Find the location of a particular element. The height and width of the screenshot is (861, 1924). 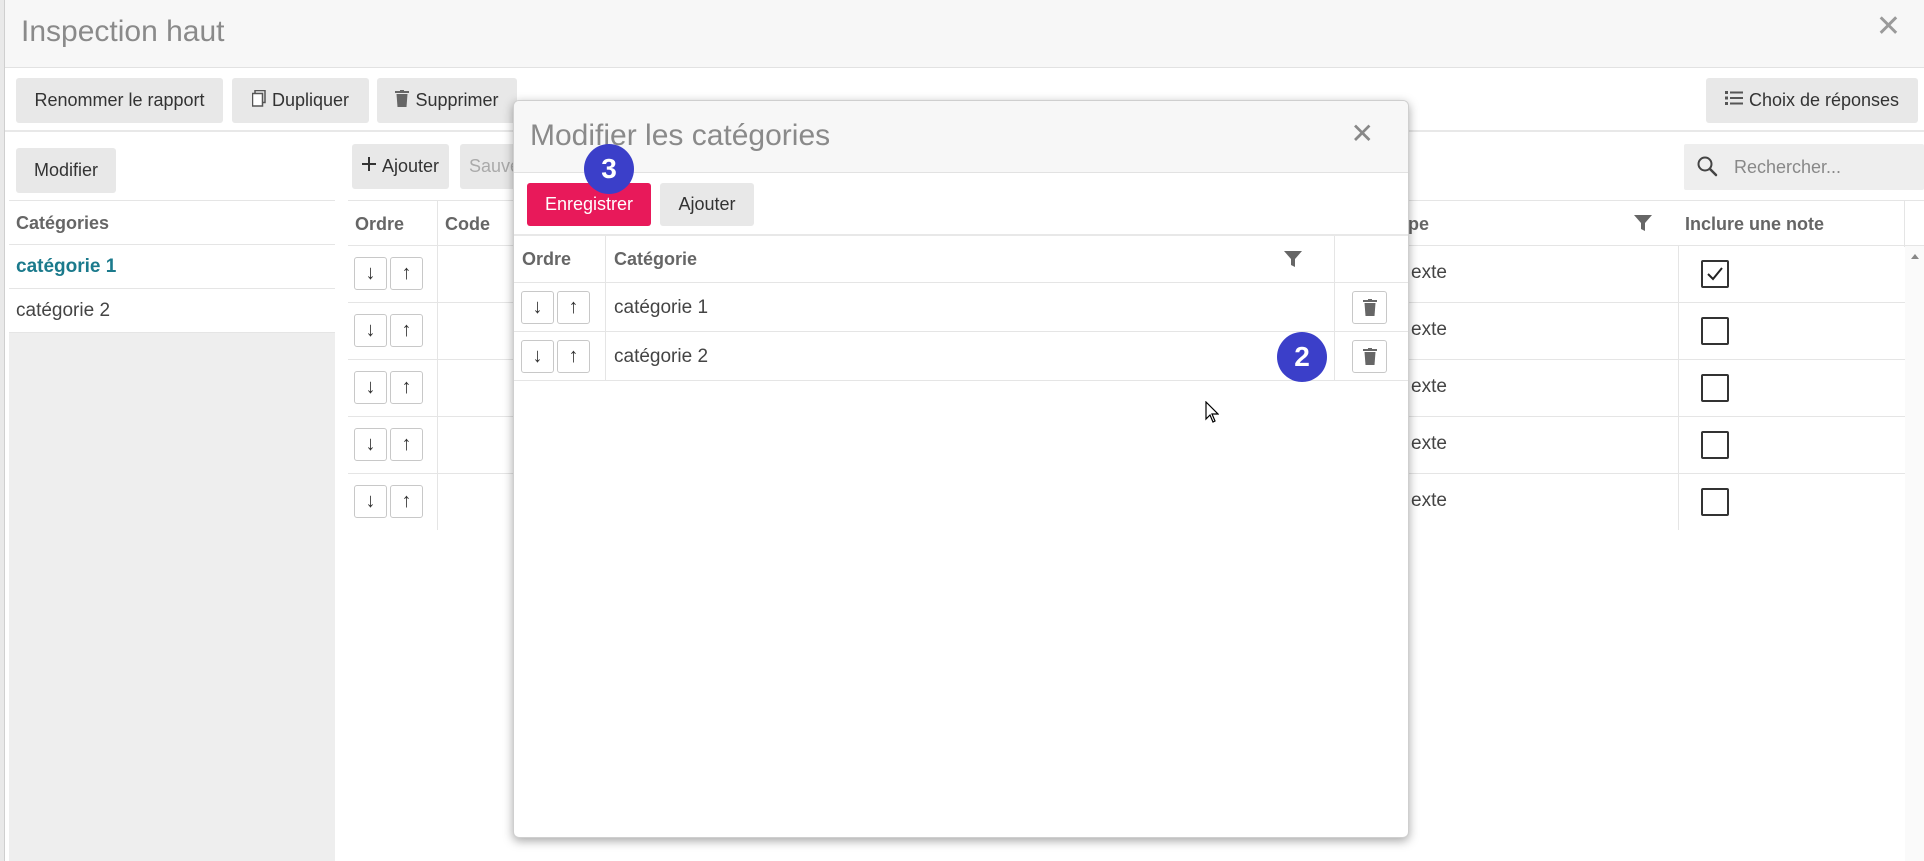

modify-categories-button: Modifier is located at coordinates (66, 170).